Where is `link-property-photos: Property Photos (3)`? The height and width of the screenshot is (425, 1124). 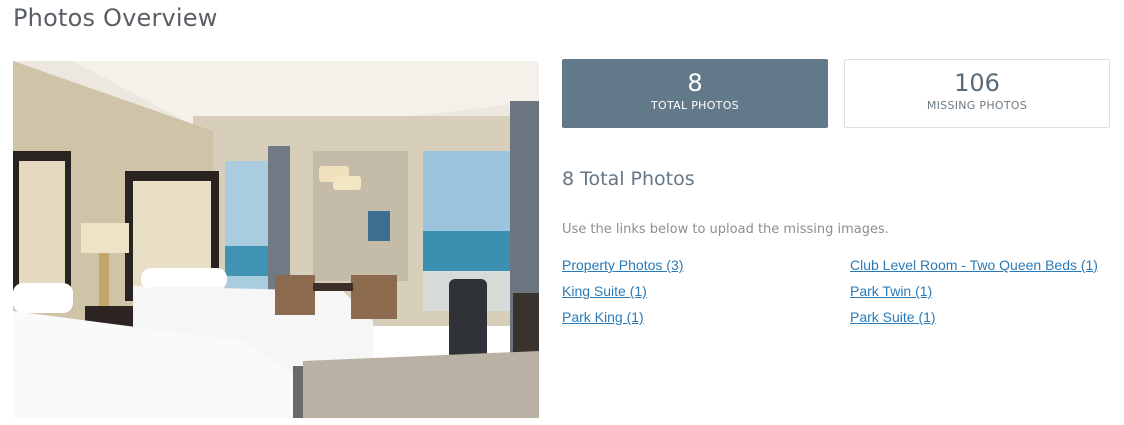 link-property-photos: Property Photos (3) is located at coordinates (622, 265).